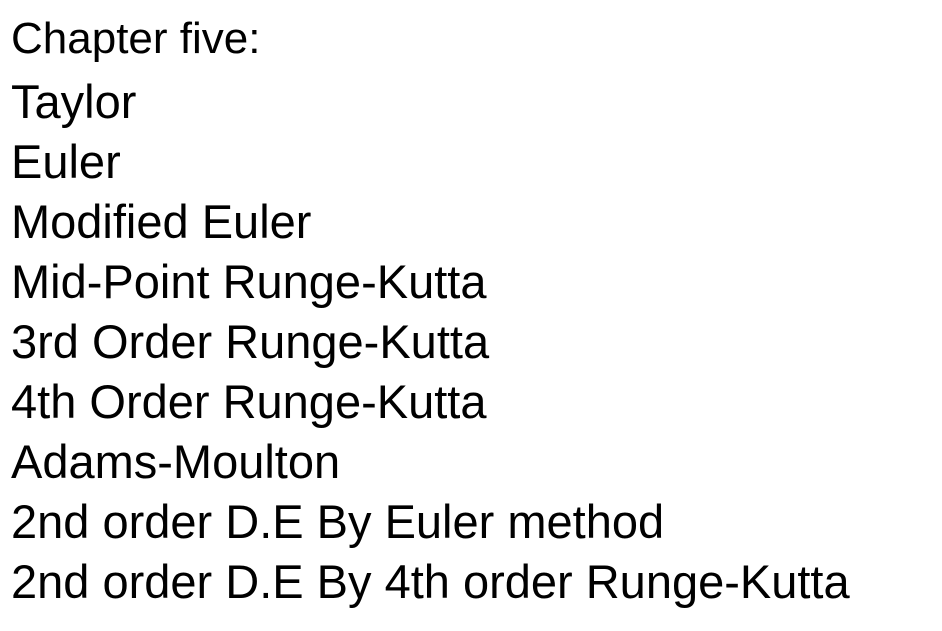 This screenshot has height=631, width=942. I want to click on list-item-3rd-order-runge-kutta: 3rd Order Runge-Kutta, so click(250, 341).